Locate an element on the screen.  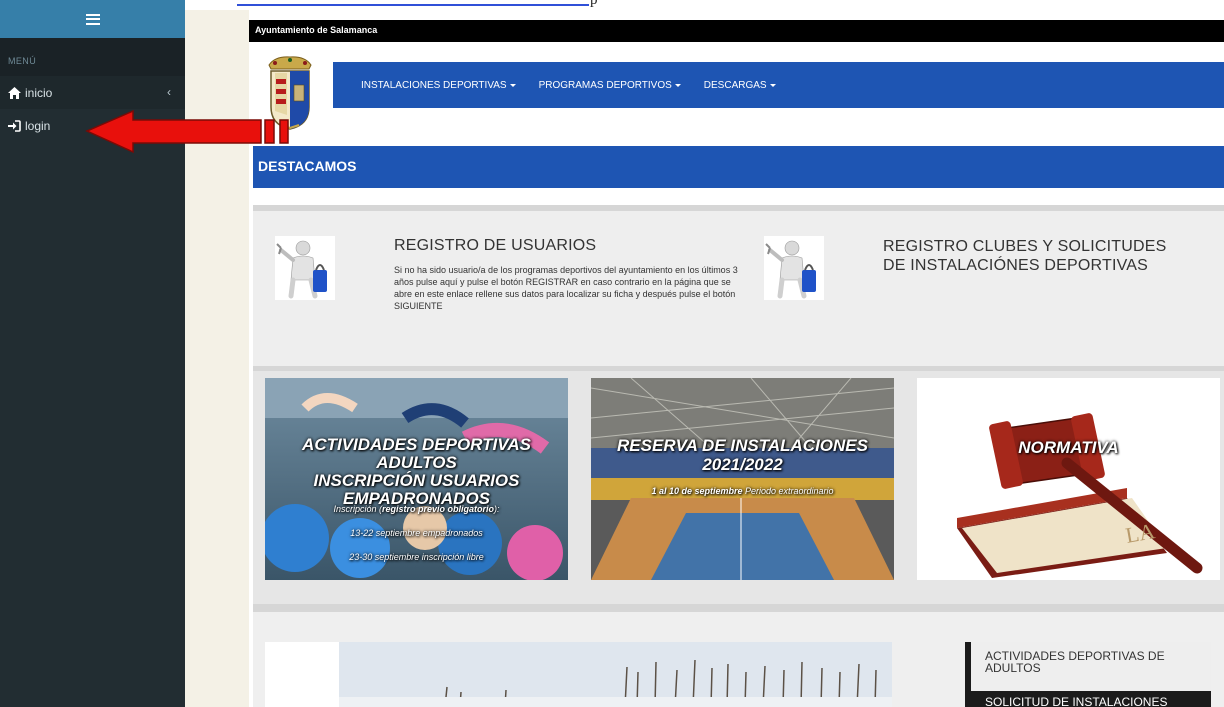
sidebar-item-label: login is located at coordinates (38, 125).